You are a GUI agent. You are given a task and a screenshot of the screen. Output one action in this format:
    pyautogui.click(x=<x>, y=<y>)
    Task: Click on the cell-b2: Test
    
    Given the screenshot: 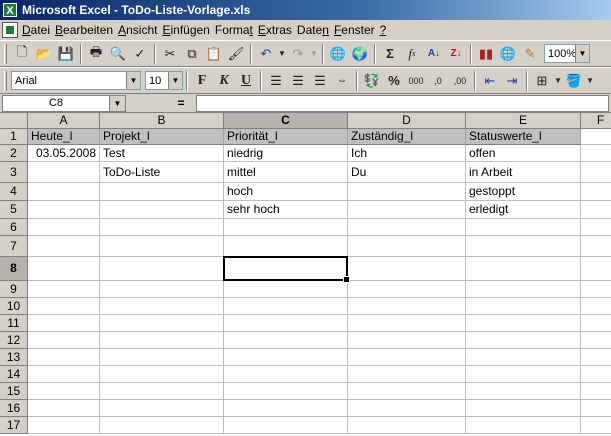 What is the action you would take?
    pyautogui.click(x=162, y=153)
    